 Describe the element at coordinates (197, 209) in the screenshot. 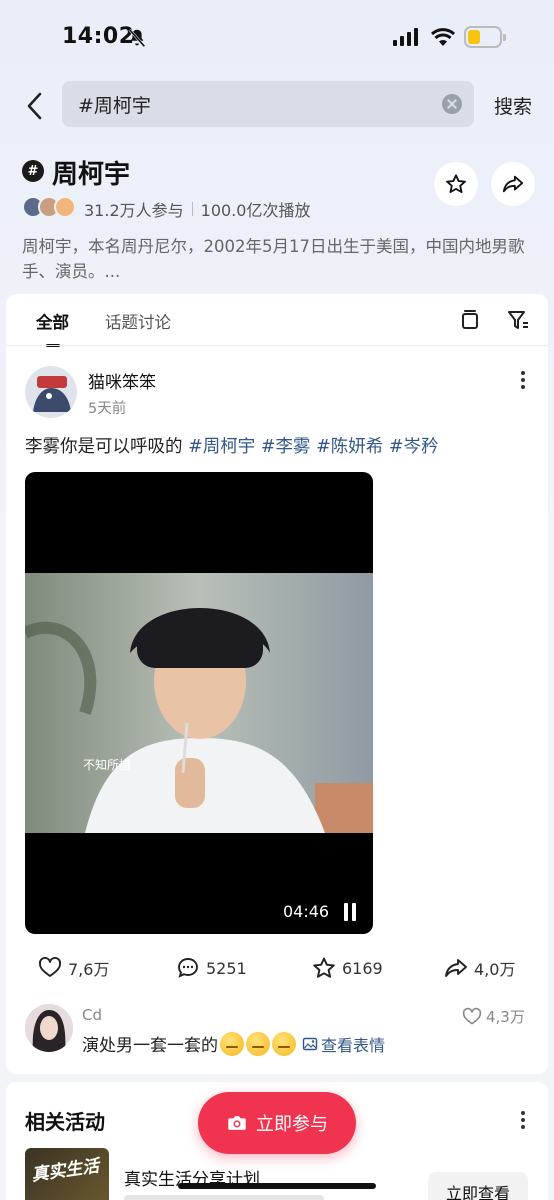

I see `topic-stats: 31.2万人参与 100.0亿次播放` at that location.